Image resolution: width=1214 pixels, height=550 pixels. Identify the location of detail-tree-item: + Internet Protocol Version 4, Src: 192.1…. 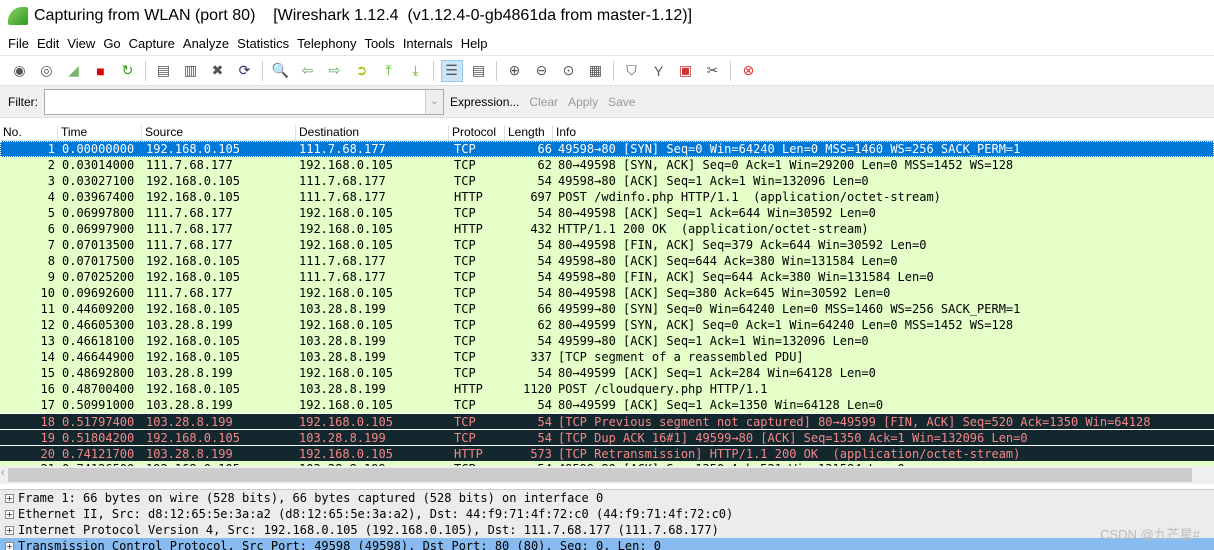
(607, 530).